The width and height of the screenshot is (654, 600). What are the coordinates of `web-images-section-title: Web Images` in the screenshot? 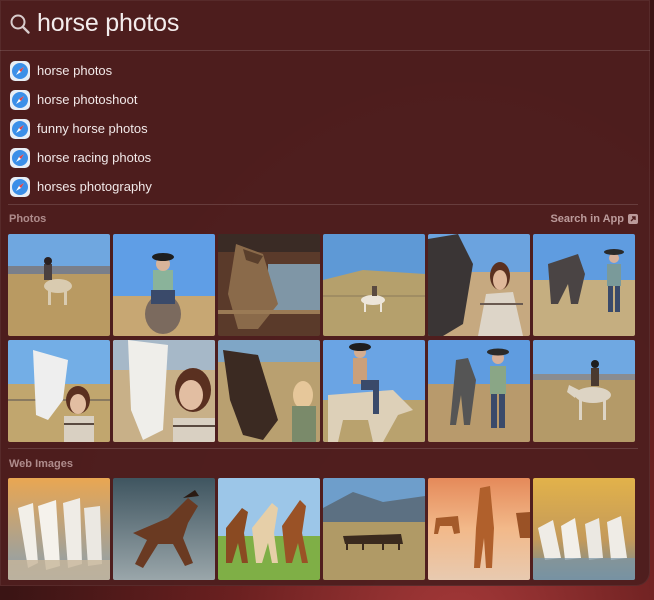 It's located at (41, 464).